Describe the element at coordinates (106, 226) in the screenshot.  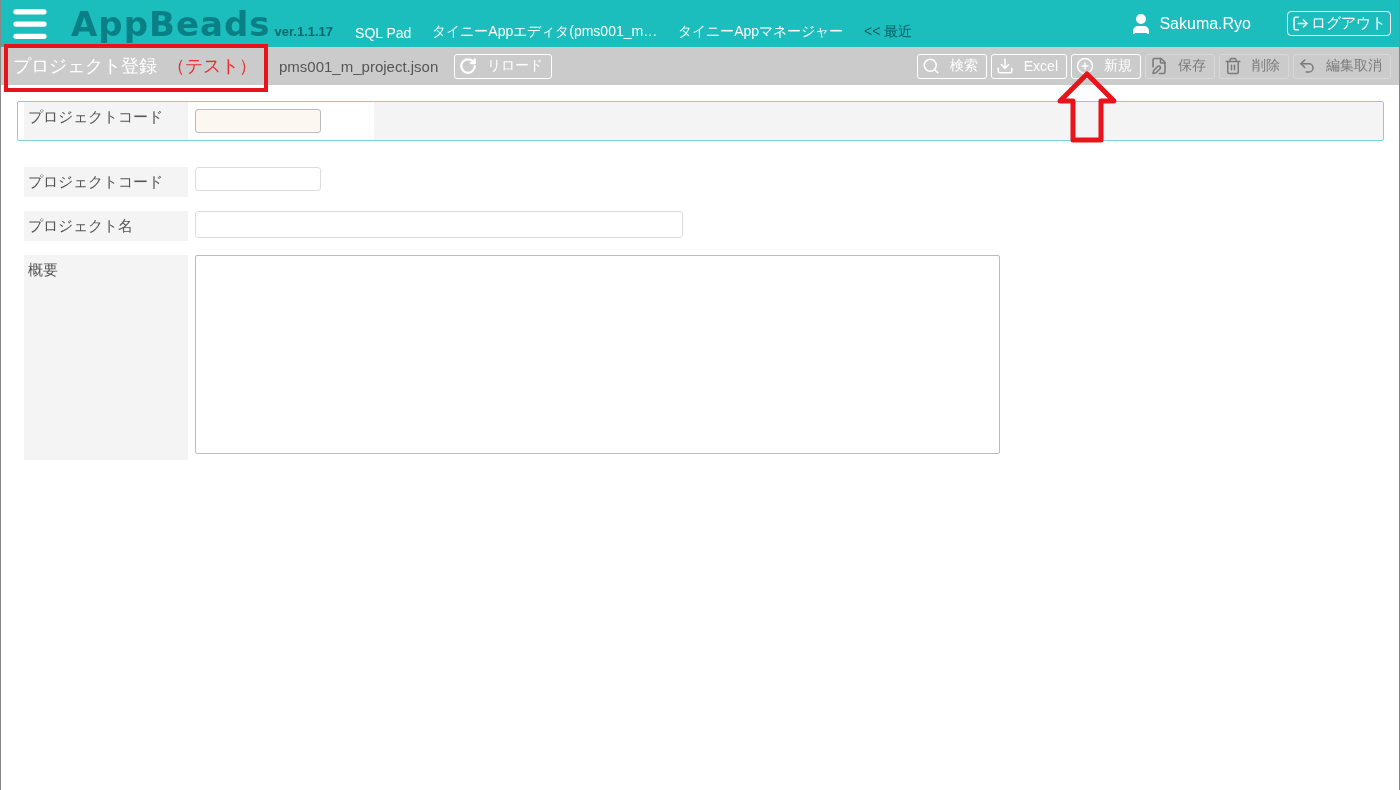
I see `field-label: プロジェクト名` at that location.